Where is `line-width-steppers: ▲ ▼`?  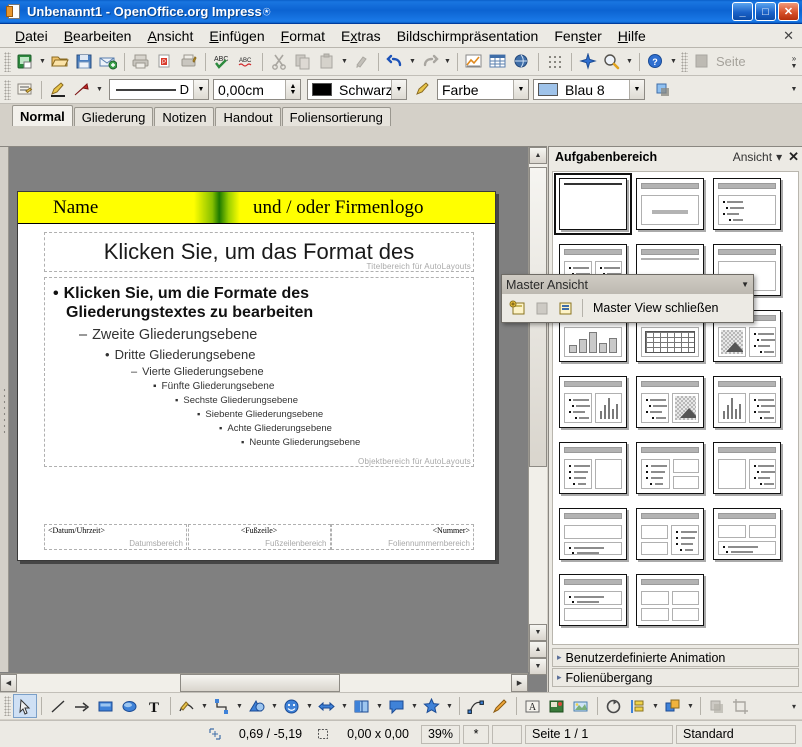 line-width-steppers: ▲ ▼ is located at coordinates (292, 89).